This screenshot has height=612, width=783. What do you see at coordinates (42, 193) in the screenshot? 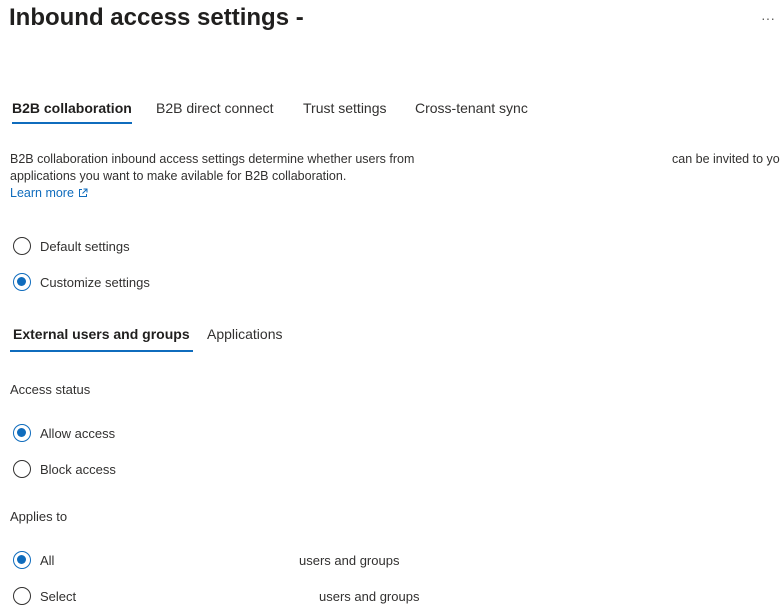
I see `learn-more-label: Learn more` at bounding box center [42, 193].